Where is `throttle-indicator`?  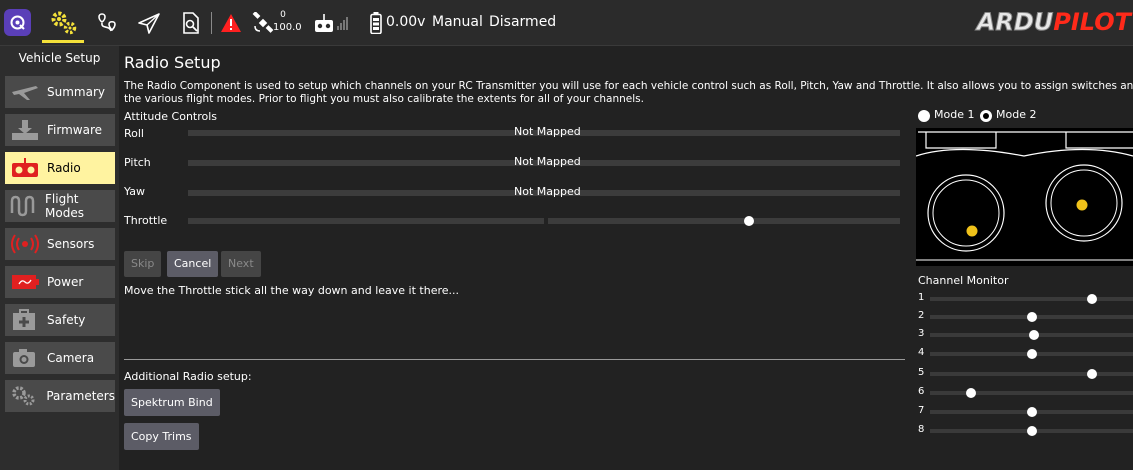
throttle-indicator is located at coordinates (749, 221).